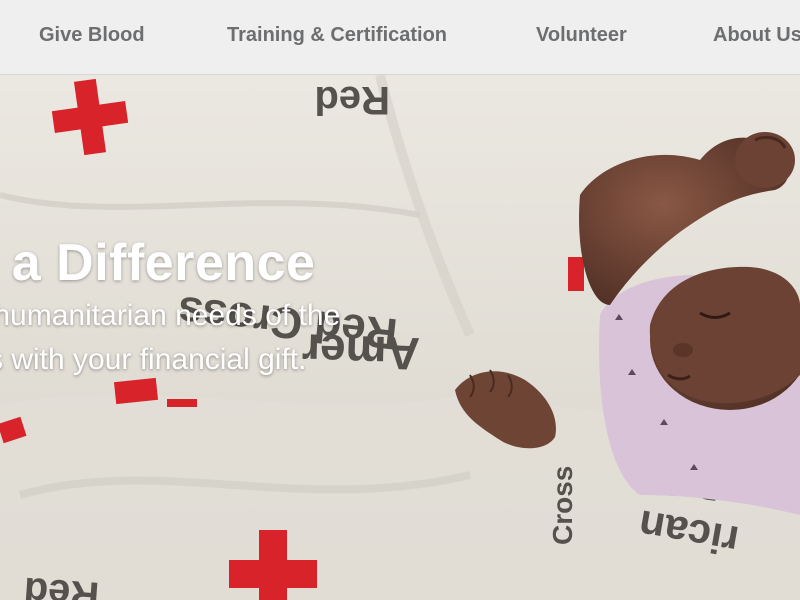  I want to click on nav-about-us: About Us, so click(756, 35).